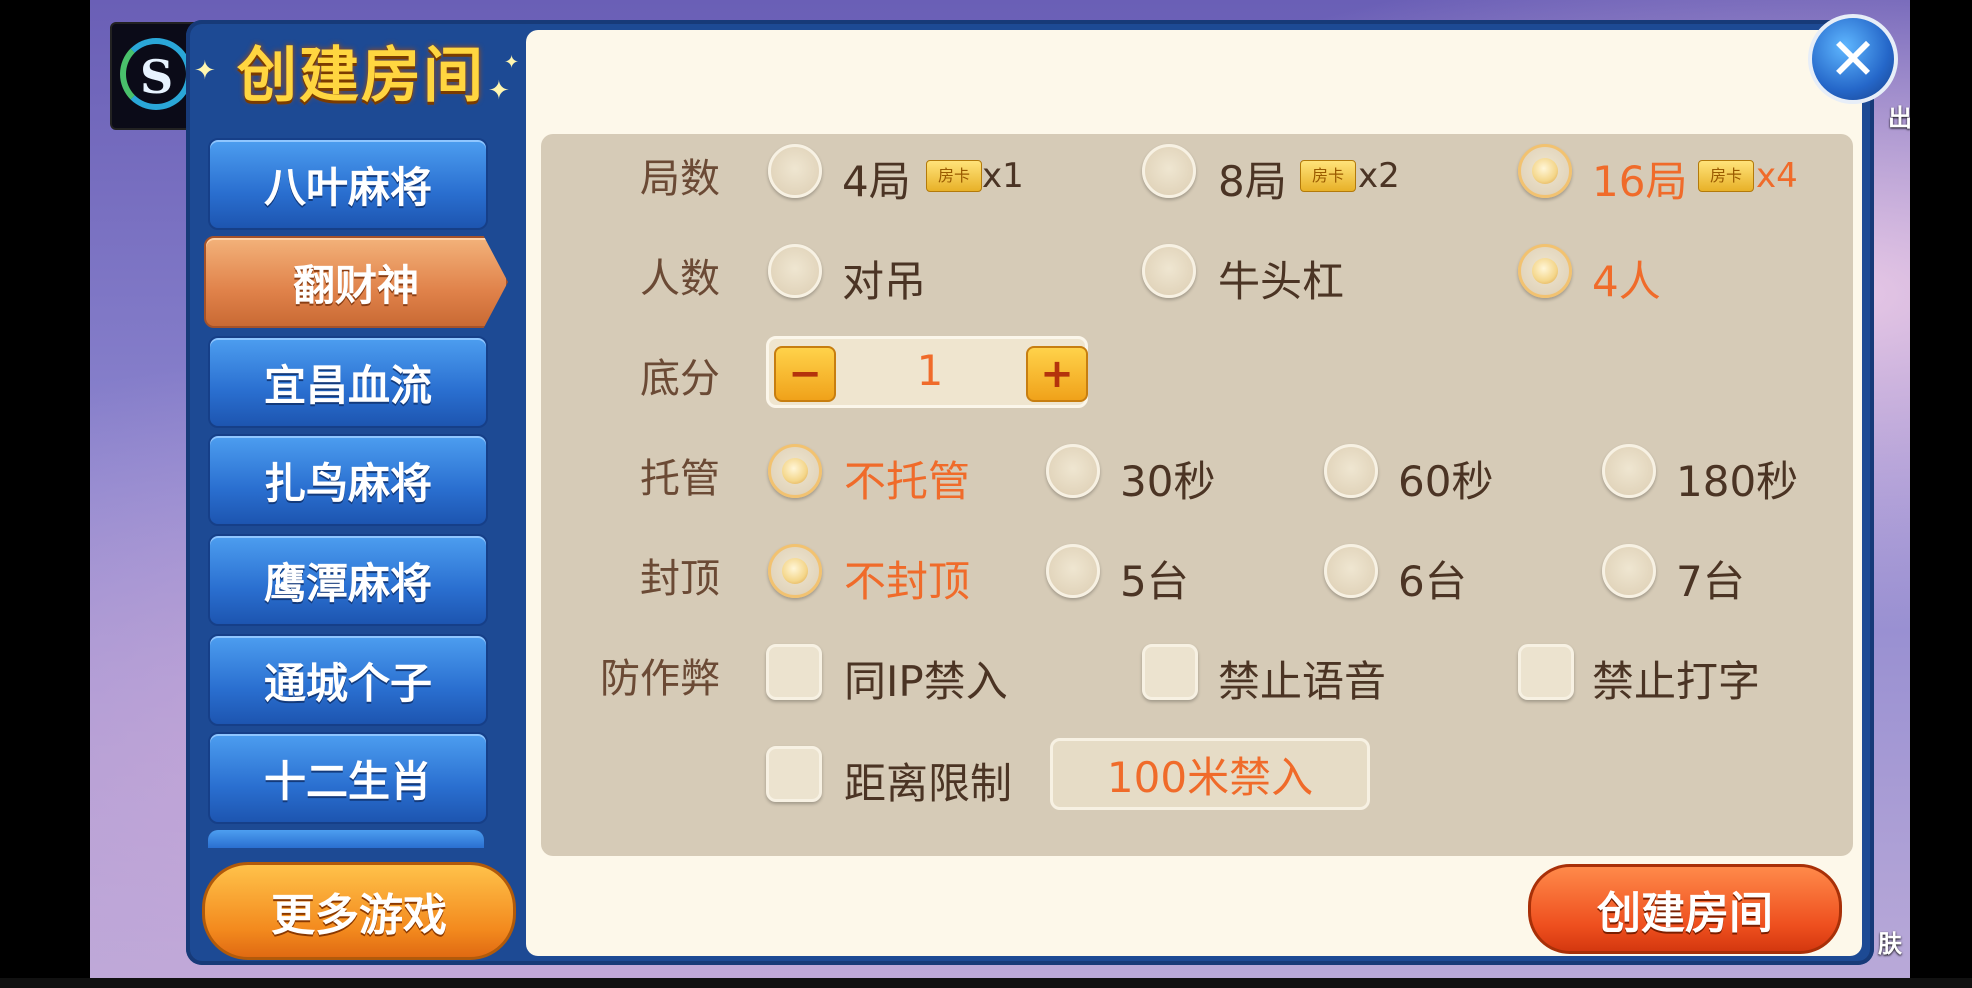 This screenshot has height=988, width=1972. Describe the element at coordinates (1546, 672) in the screenshot. I see `no-typing-checkbox` at that location.